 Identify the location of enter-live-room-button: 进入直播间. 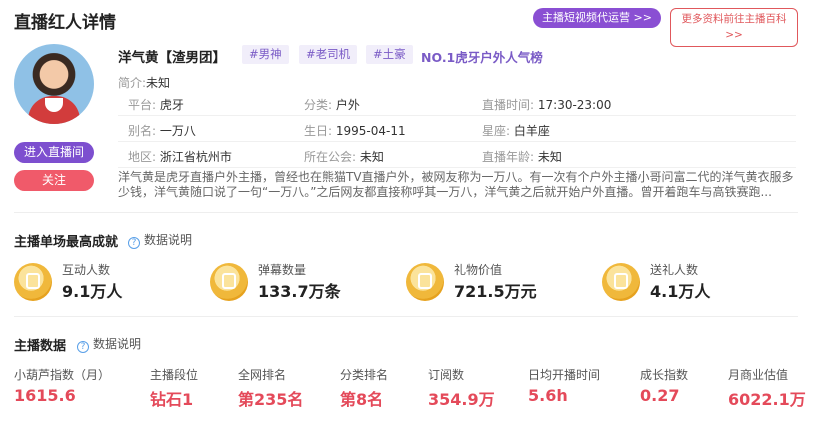
(54, 152).